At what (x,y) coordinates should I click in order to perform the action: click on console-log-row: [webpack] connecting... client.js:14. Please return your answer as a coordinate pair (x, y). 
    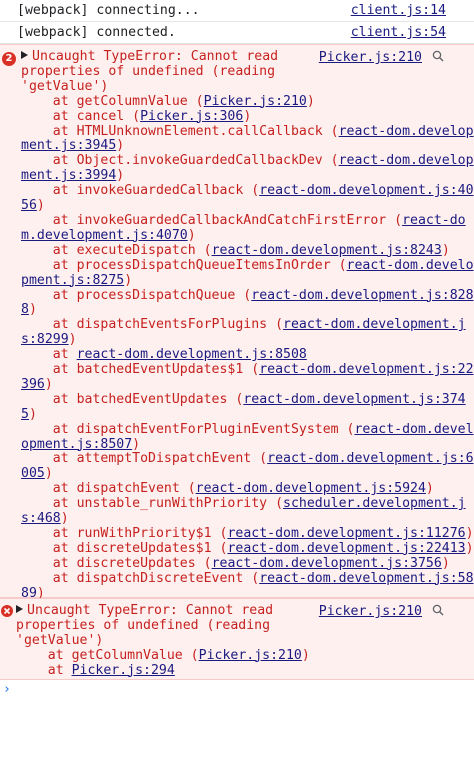
    Looking at the image, I should click on (237, 11).